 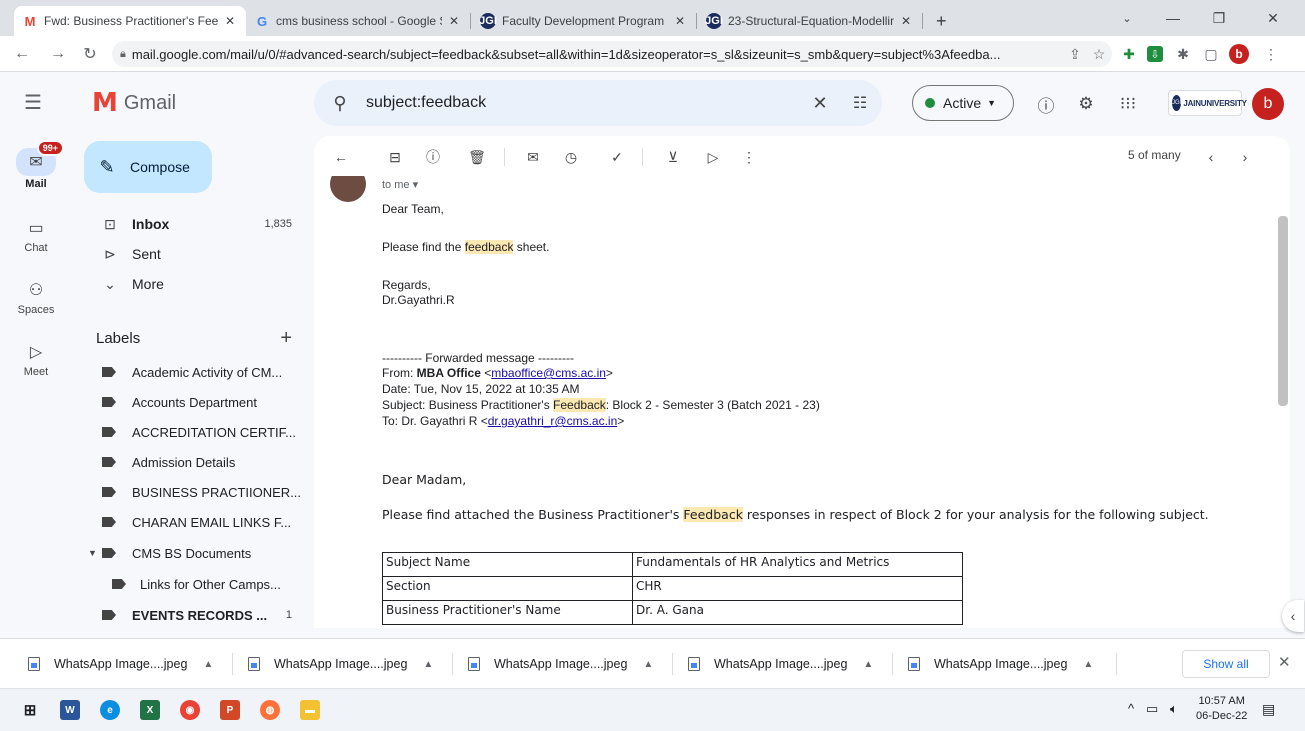 I want to click on system-clock: 10:57 AM 06-Dec-22, so click(x=1221, y=709).